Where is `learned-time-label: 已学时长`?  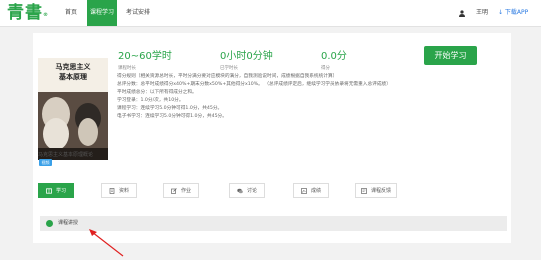
learned-time-label: 已学时长 is located at coordinates (229, 68).